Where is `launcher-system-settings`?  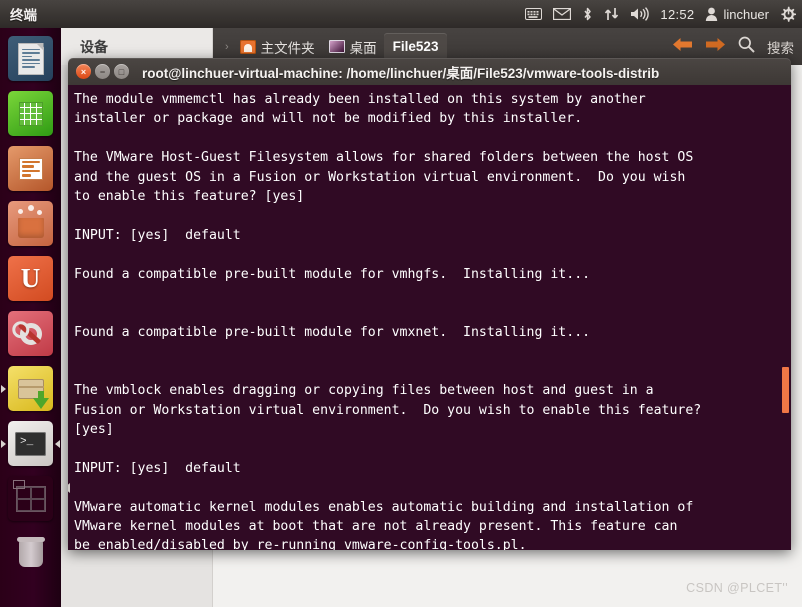
launcher-system-settings is located at coordinates (30, 333).